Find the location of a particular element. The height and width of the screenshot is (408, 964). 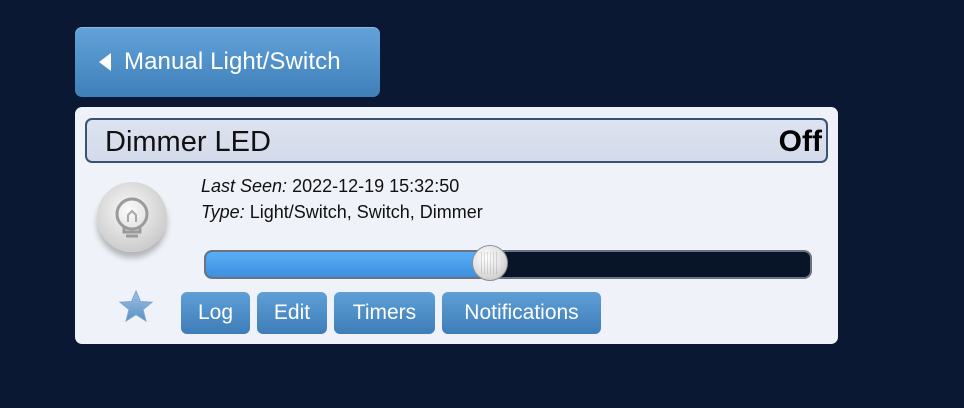

device-title-bar: Dimmer LED Off is located at coordinates (456, 140).